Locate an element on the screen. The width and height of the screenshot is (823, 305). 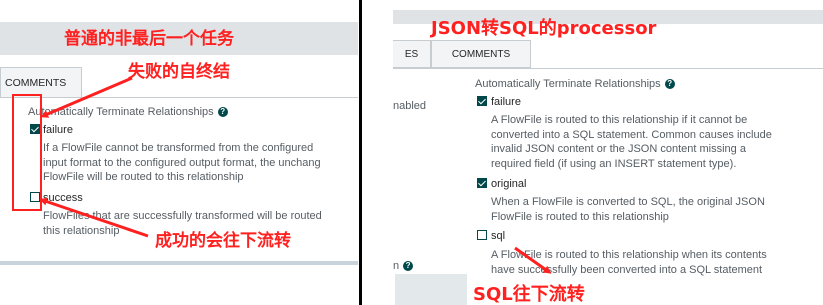
arrow-to-failure-checkbox is located at coordinates (86, 97).